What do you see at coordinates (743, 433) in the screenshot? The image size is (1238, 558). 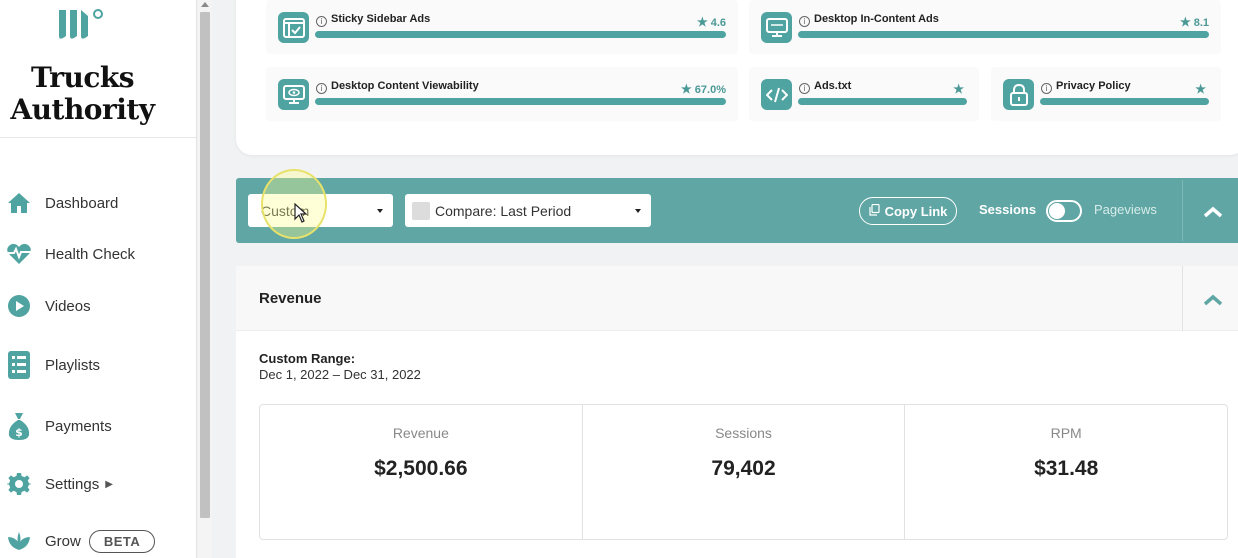 I see `stat-label: Sessions` at bounding box center [743, 433].